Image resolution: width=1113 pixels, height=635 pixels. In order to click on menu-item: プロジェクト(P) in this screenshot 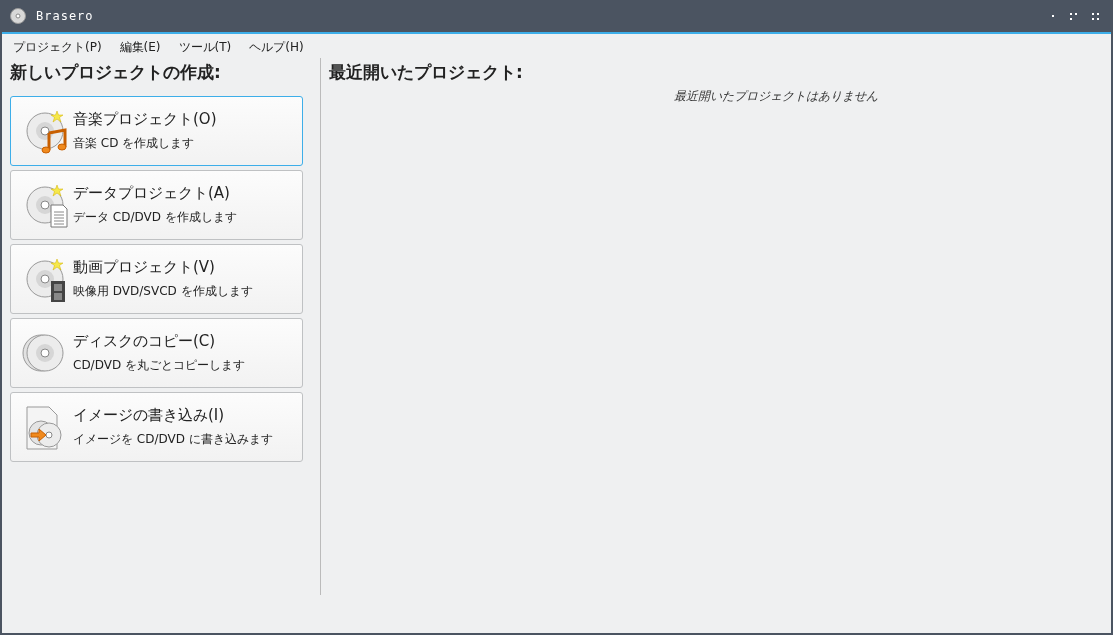, I will do `click(57, 47)`.